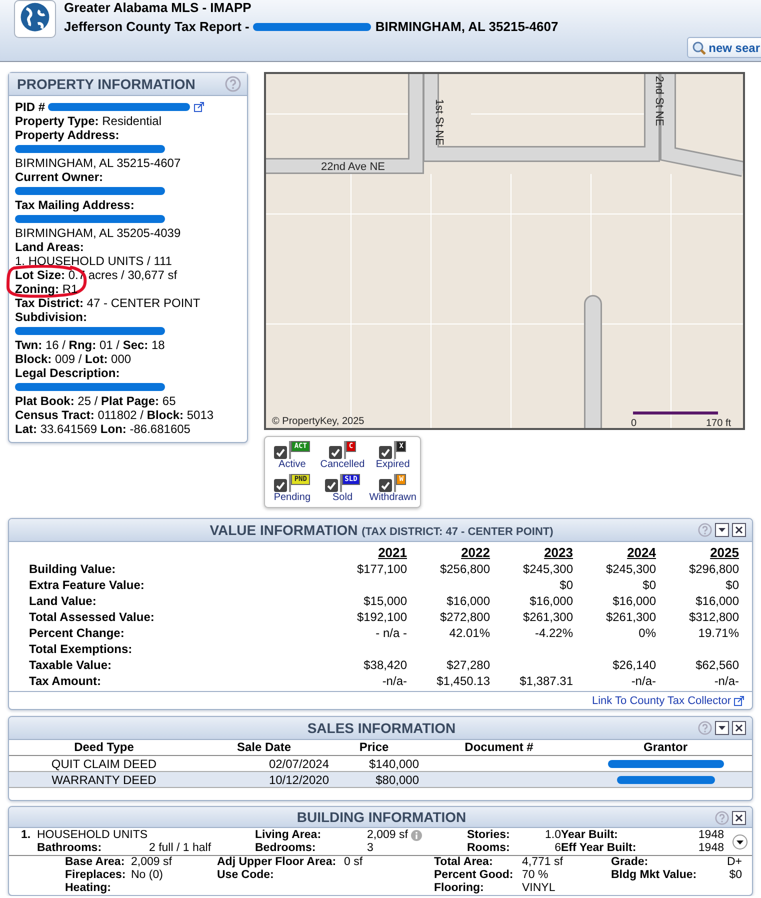 This screenshot has height=898, width=761. Describe the element at coordinates (104, 779) in the screenshot. I see `table-cell-text: WARRANTY DEED` at that location.